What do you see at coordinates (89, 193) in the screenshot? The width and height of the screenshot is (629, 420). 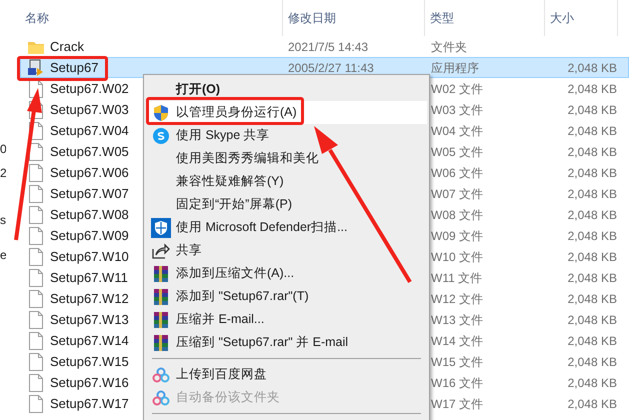 I see `file-name: Setup67.W07` at bounding box center [89, 193].